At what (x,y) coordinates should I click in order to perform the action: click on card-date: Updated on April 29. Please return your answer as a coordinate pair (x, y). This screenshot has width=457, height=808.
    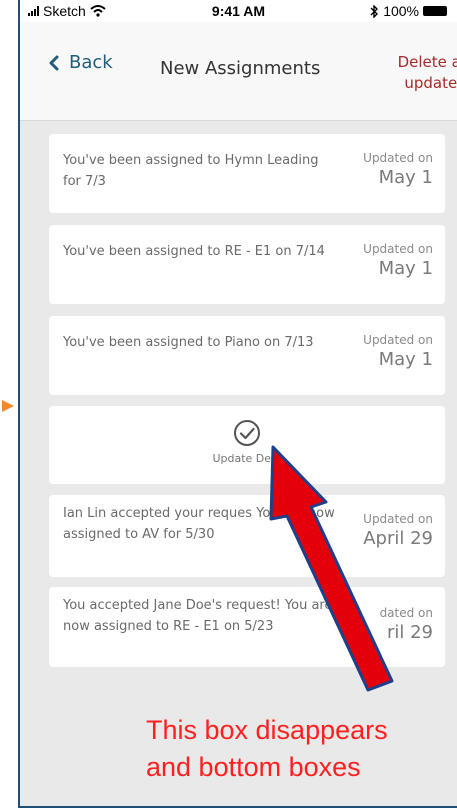
    Looking at the image, I should click on (398, 531).